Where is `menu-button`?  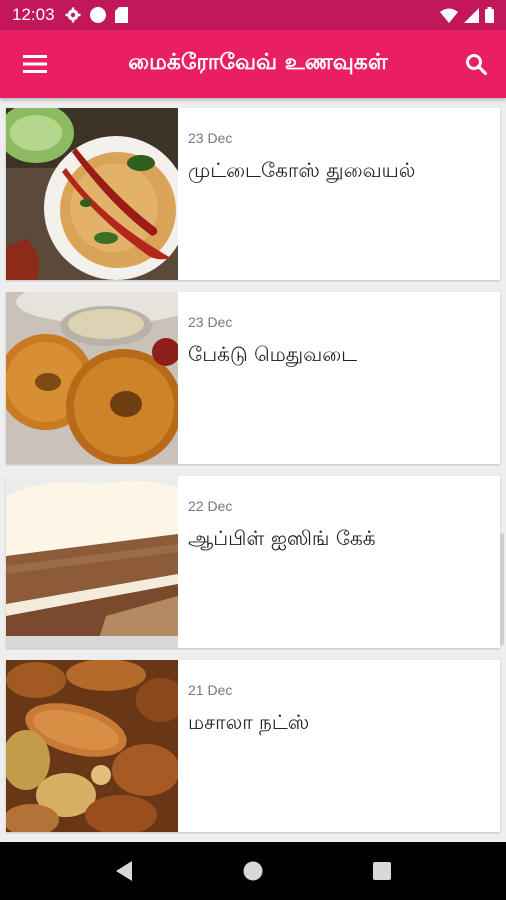 menu-button is located at coordinates (35, 64).